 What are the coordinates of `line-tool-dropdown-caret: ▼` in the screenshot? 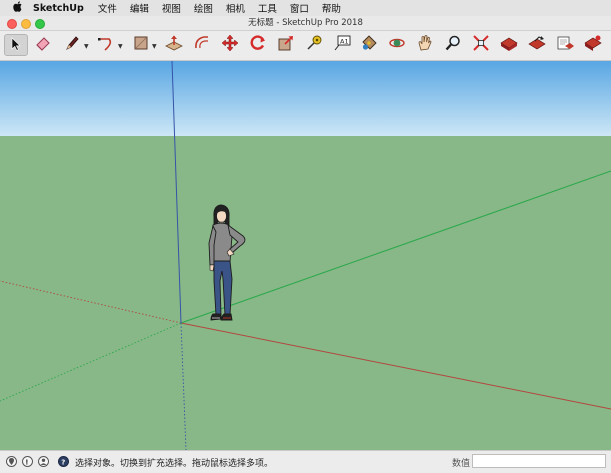 It's located at (86, 46).